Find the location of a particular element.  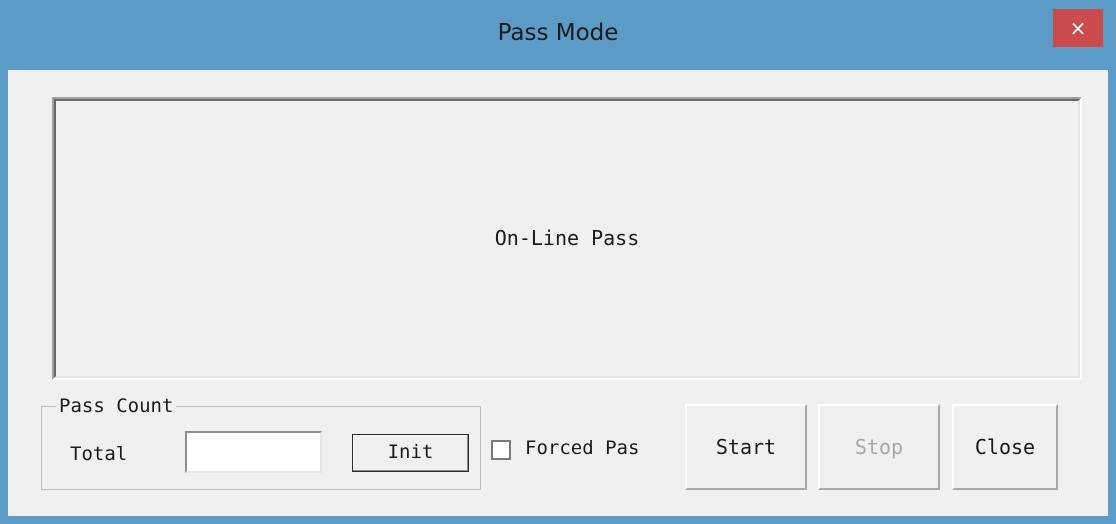

total-label: Total is located at coordinates (99, 454).